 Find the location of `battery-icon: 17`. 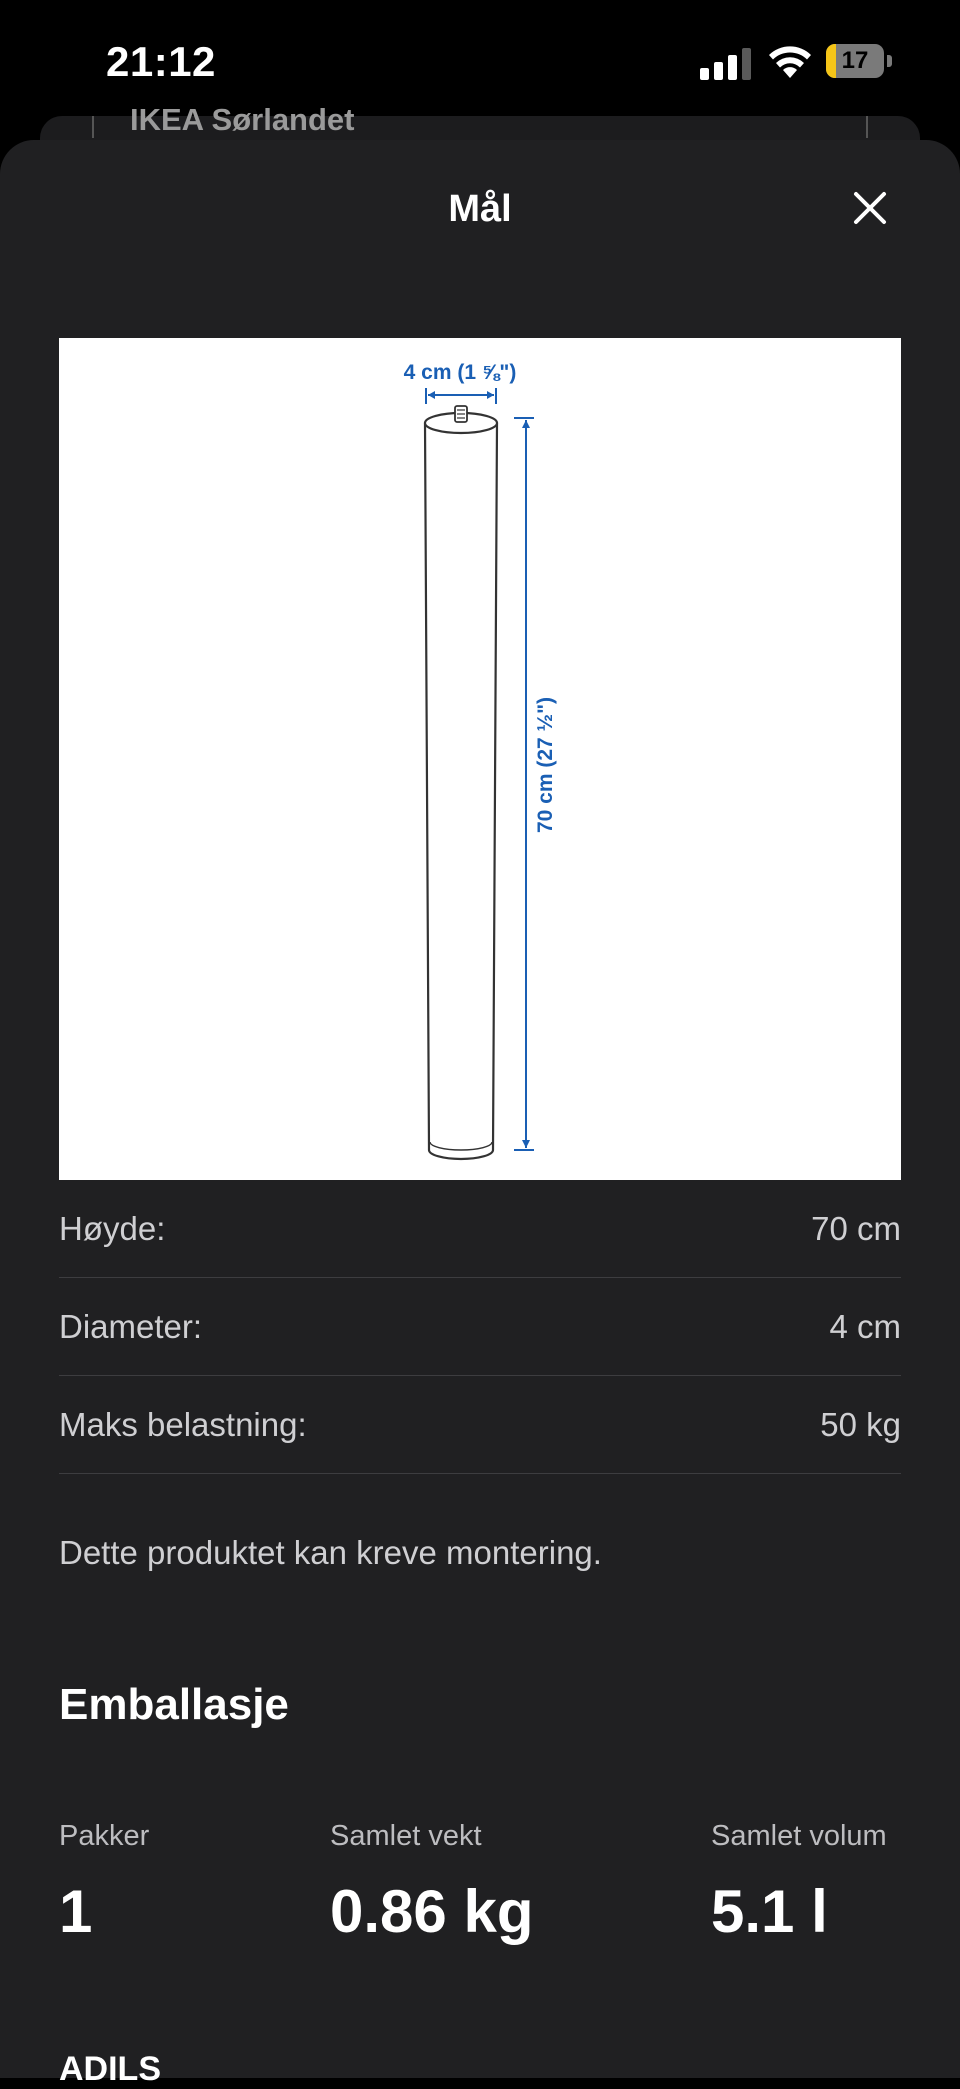

battery-icon: 17 is located at coordinates (859, 61).